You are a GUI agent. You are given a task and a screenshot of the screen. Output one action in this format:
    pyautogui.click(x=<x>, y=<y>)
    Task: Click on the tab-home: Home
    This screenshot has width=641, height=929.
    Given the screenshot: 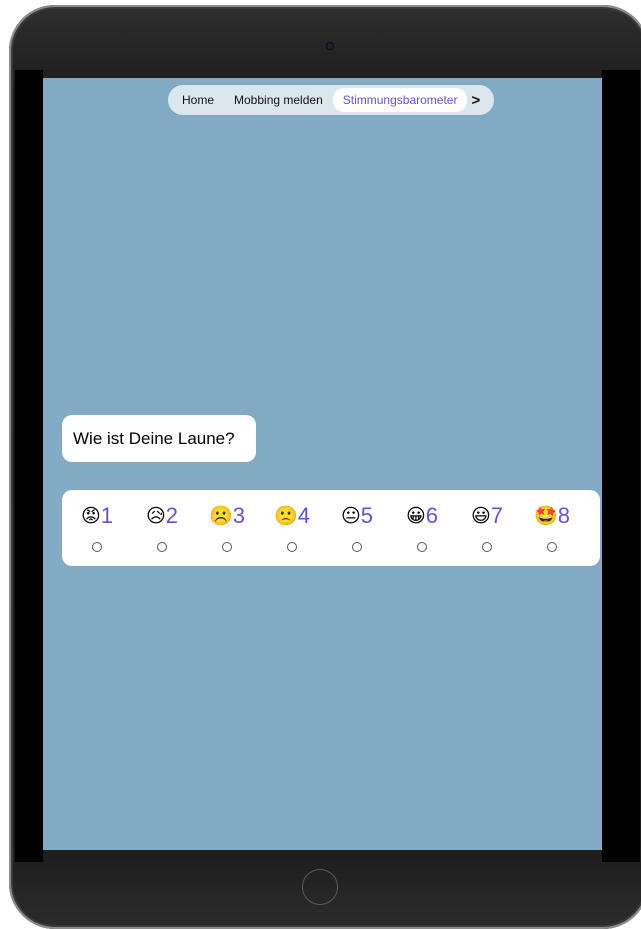 What is the action you would take?
    pyautogui.click(x=198, y=100)
    